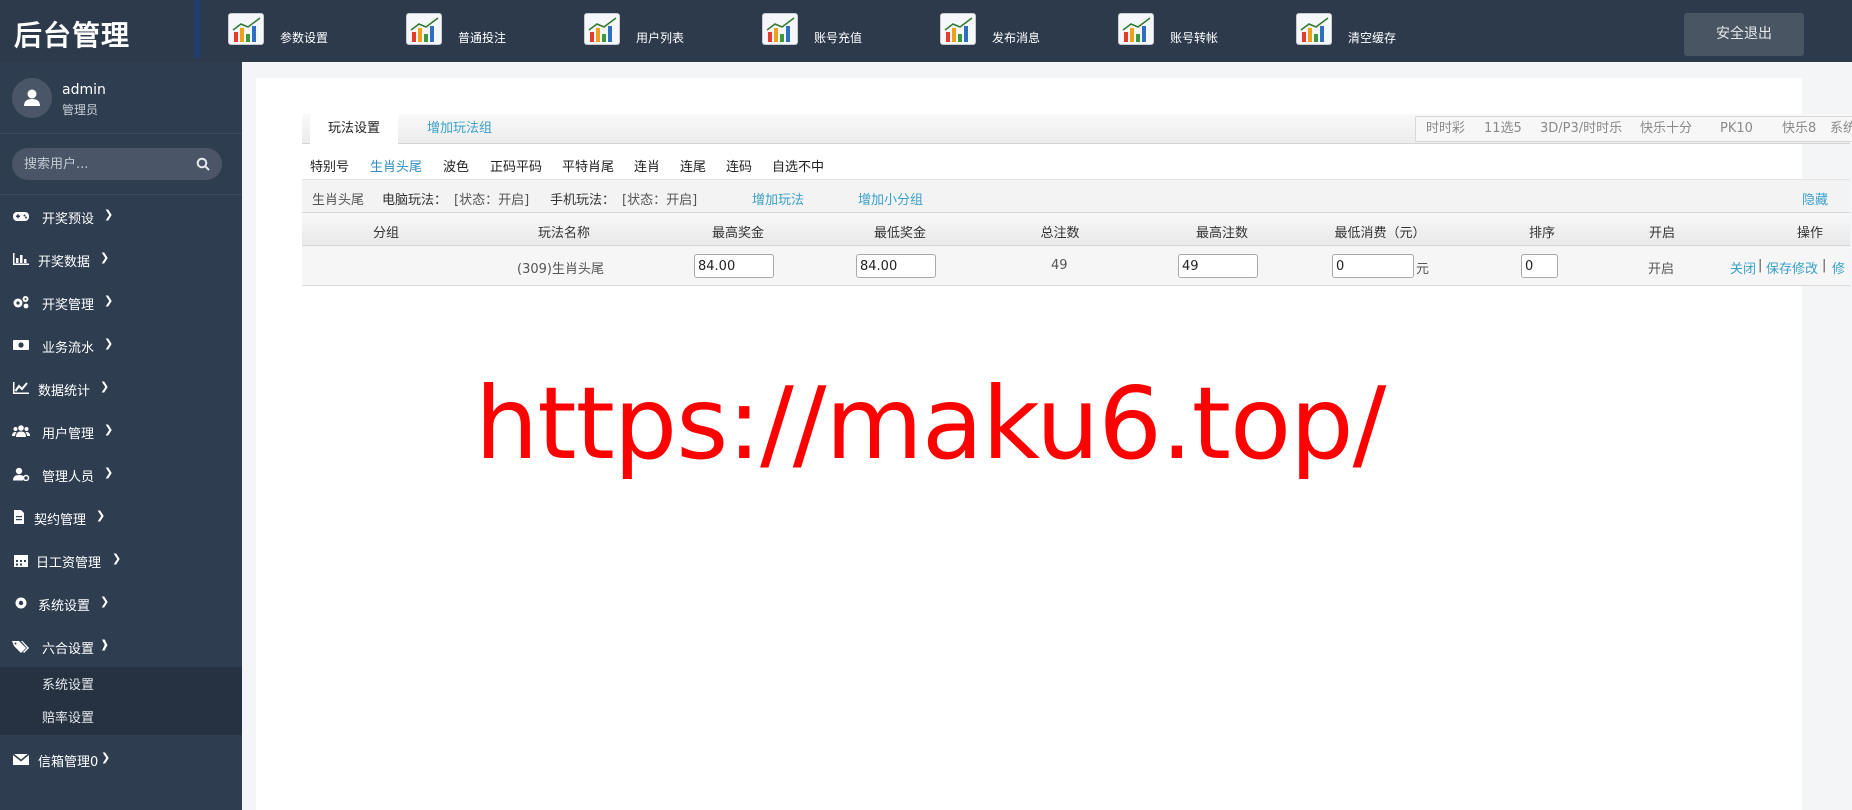  Describe the element at coordinates (304, 38) in the screenshot. I see `topnav-label: 参数设置` at that location.